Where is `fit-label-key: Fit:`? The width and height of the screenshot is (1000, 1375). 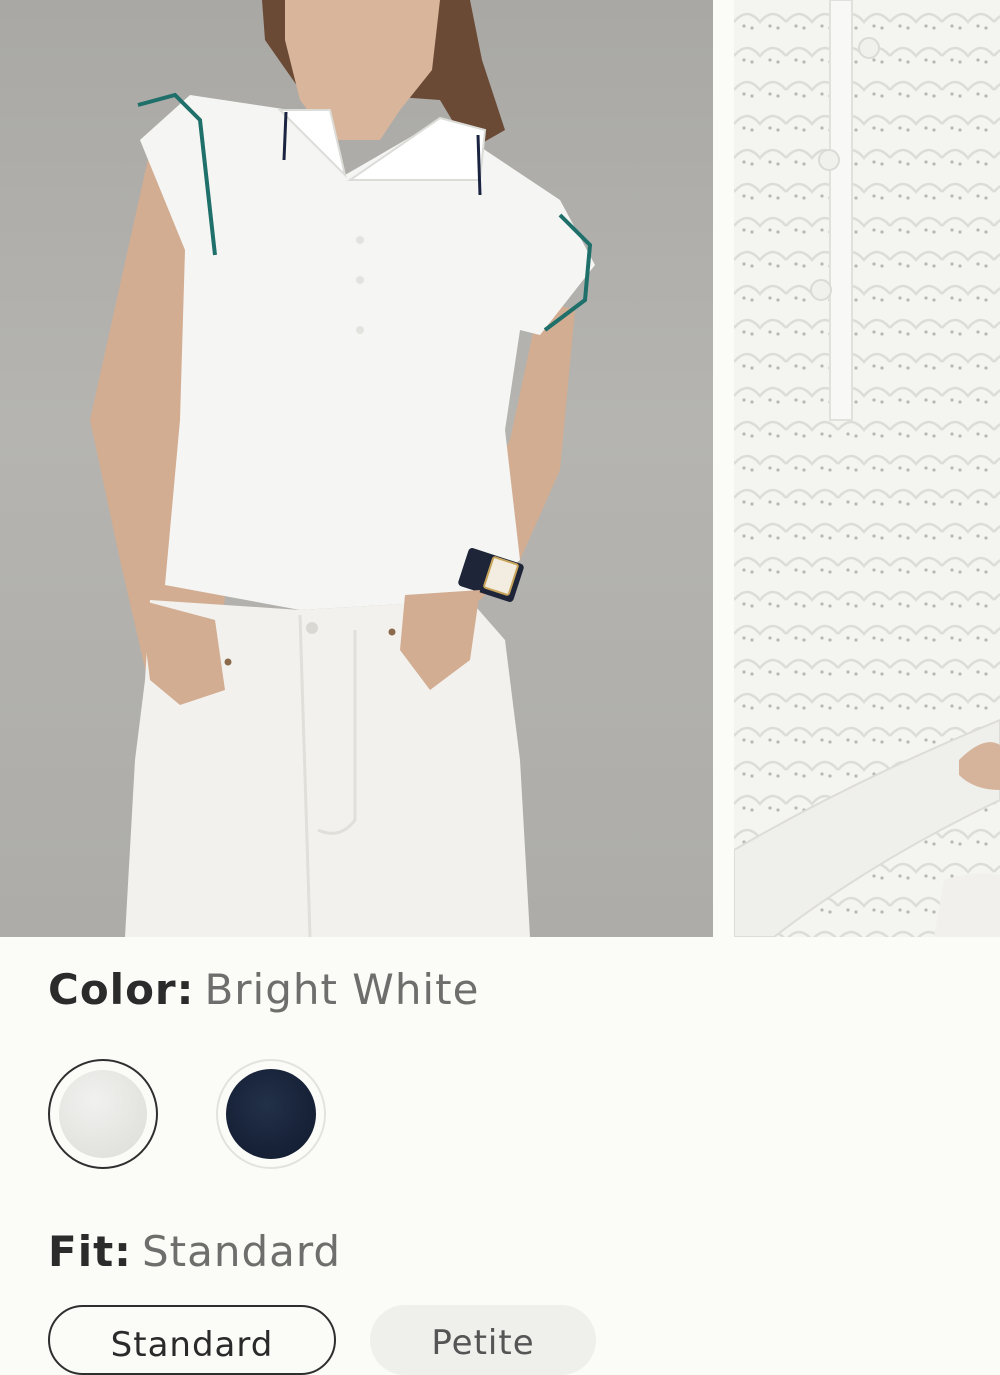 fit-label-key: Fit: is located at coordinates (90, 1251).